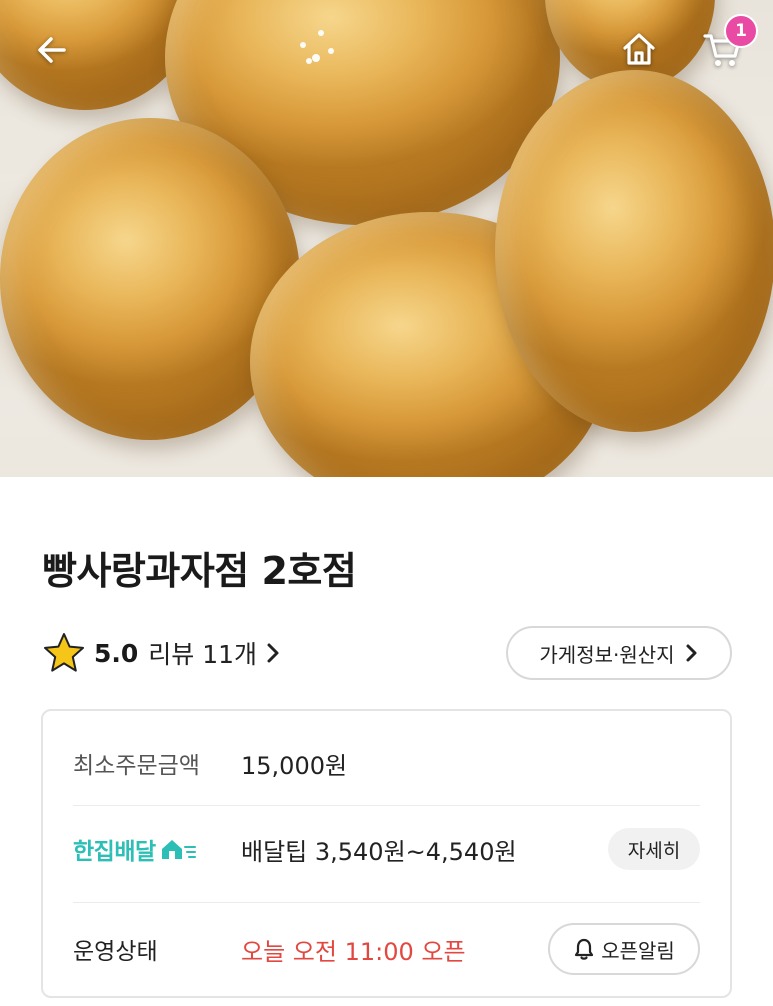 This screenshot has height=1006, width=773. Describe the element at coordinates (634, 251) in the screenshot. I see `cream-puff` at that location.